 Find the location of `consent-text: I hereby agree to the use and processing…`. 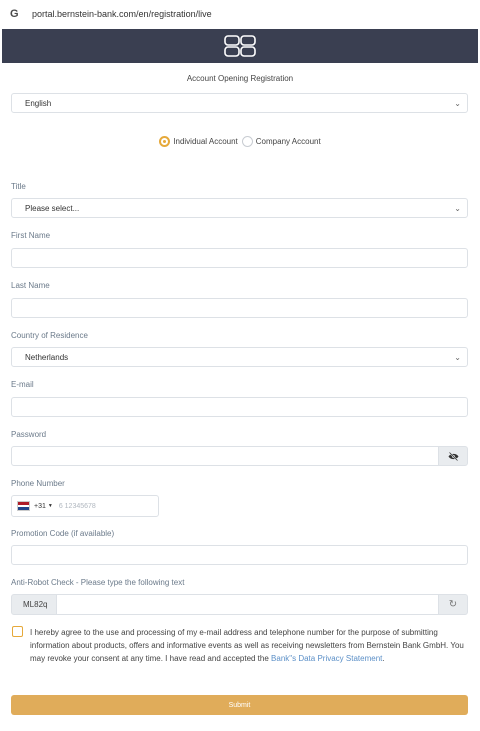

consent-text: I hereby agree to the use and processing… is located at coordinates (250, 645).